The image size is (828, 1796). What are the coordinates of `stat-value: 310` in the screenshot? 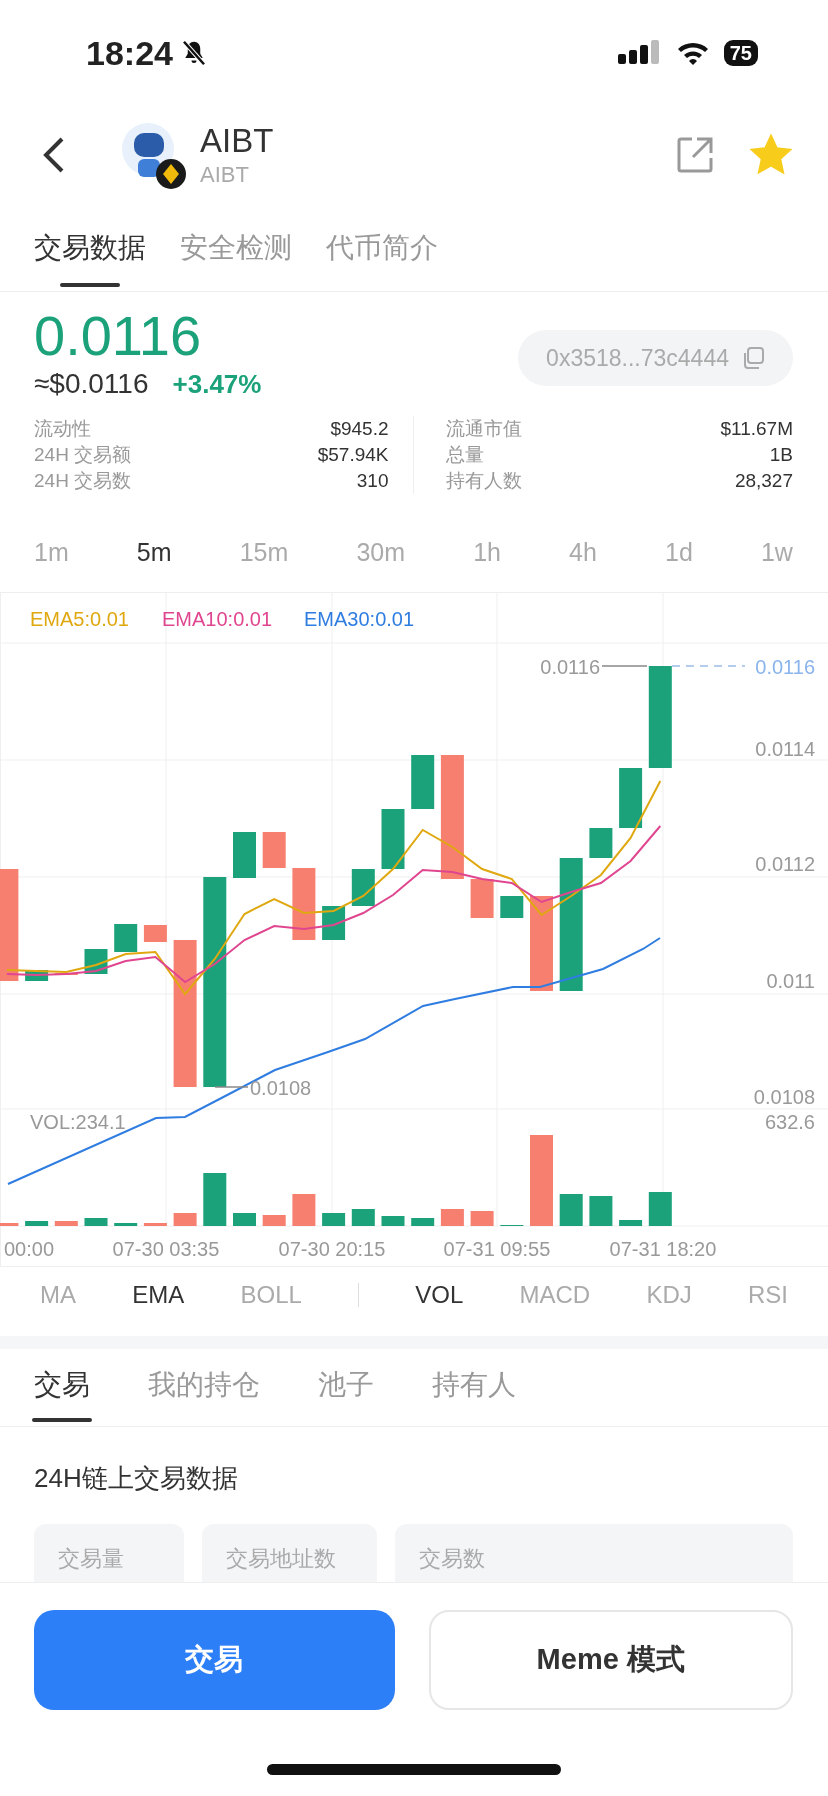 It's located at (372, 481).